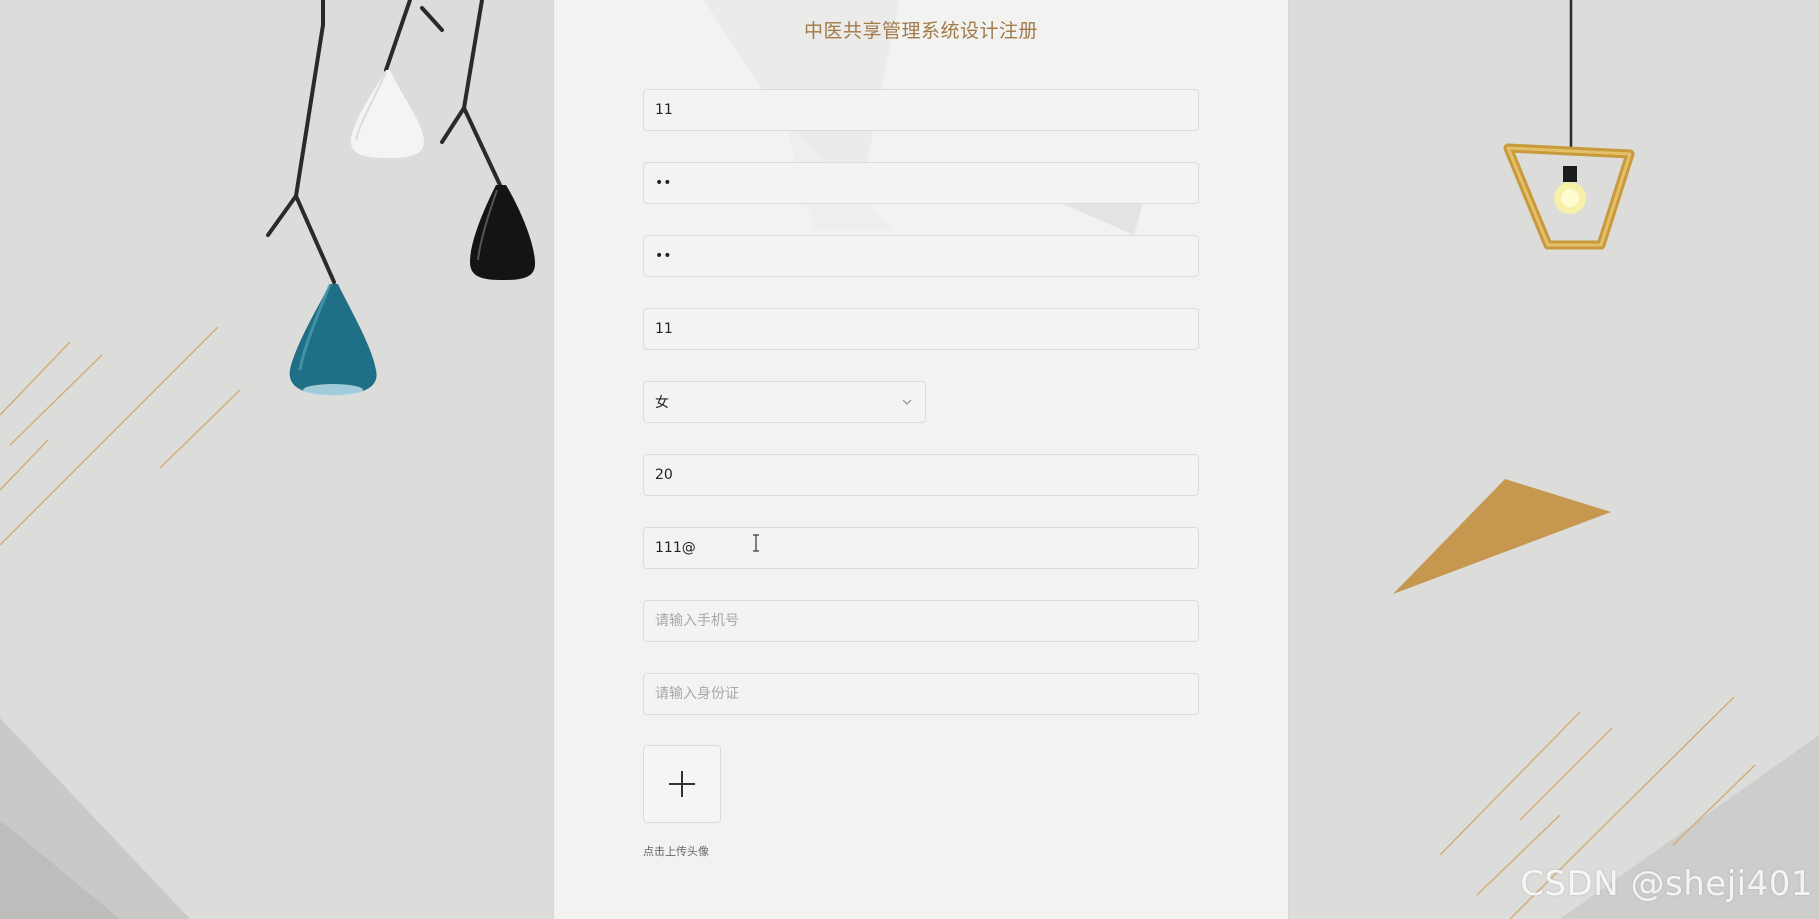 The width and height of the screenshot is (1819, 919). Describe the element at coordinates (920, 31) in the screenshot. I see `page-title: 中医共享管理系统设计注册` at that location.